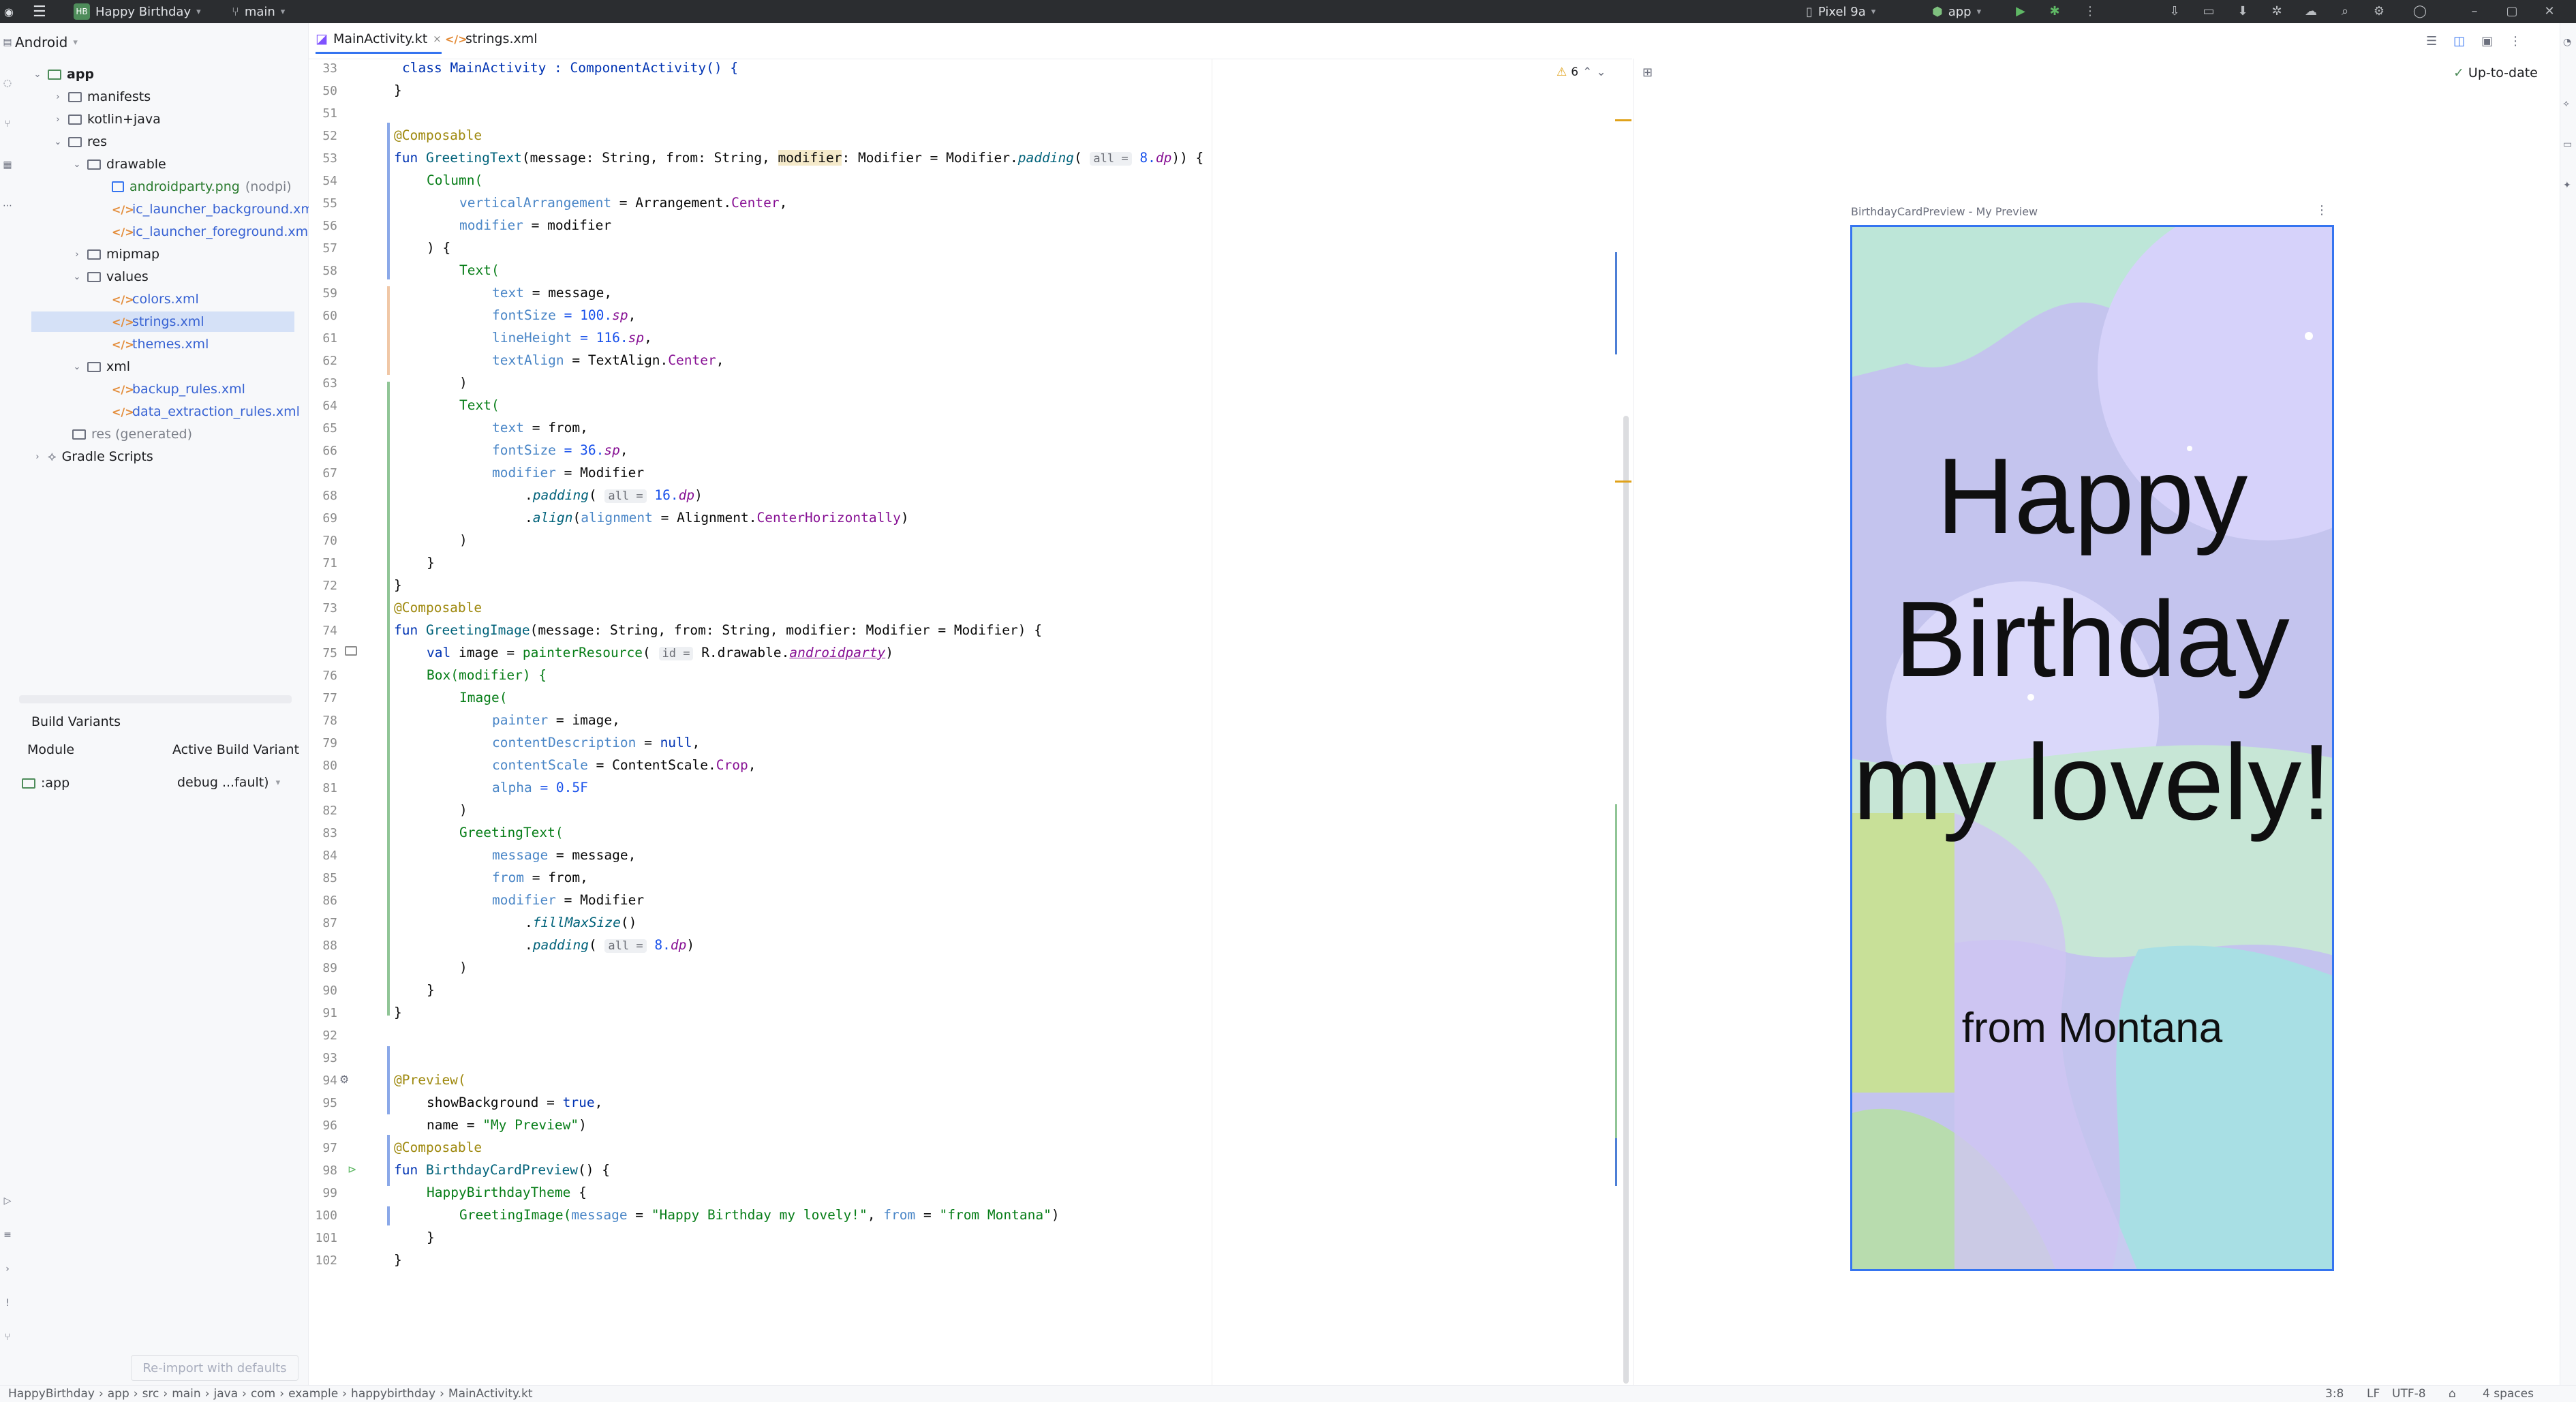  What do you see at coordinates (344, 1079) in the screenshot?
I see `gear-gutter-icon: ⚙` at bounding box center [344, 1079].